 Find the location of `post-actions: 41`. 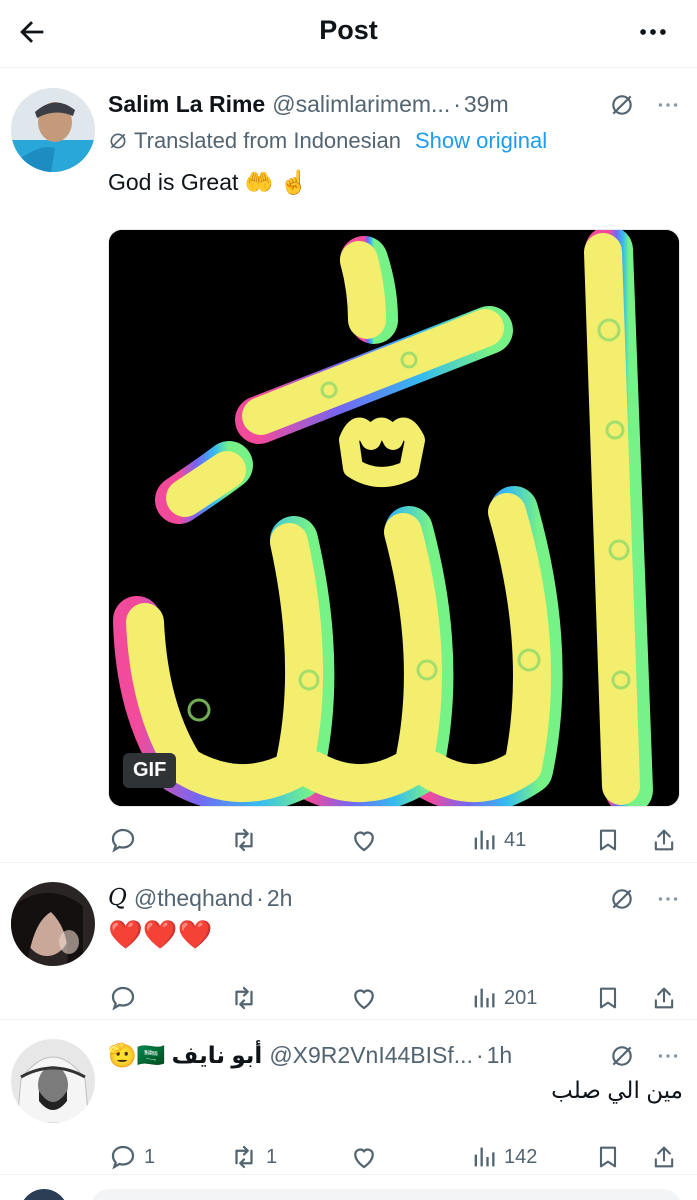

post-actions: 41 is located at coordinates (395, 840).